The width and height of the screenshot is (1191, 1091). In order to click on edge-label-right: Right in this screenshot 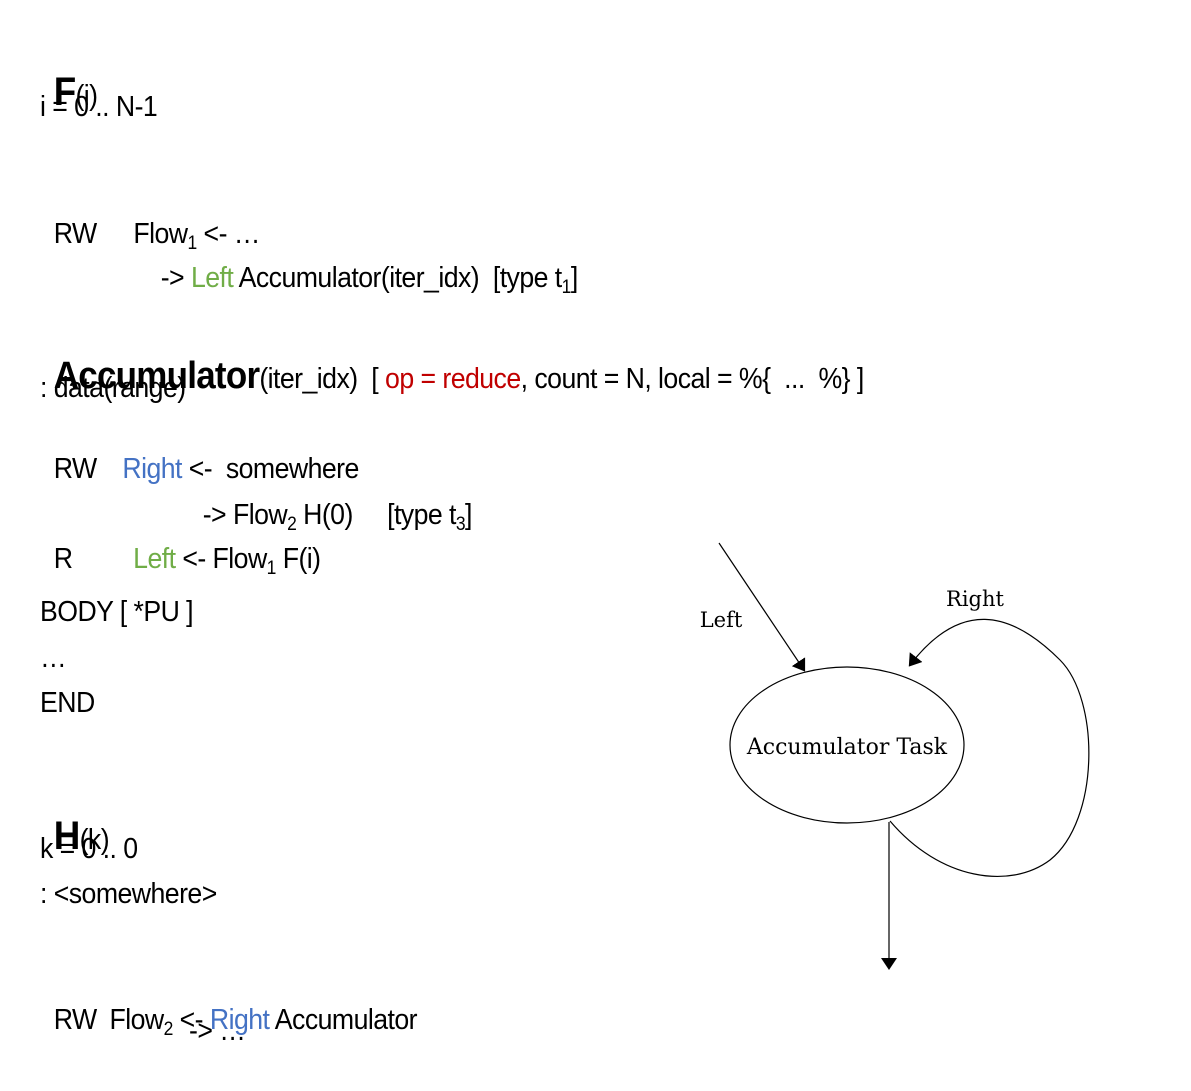, I will do `click(975, 599)`.